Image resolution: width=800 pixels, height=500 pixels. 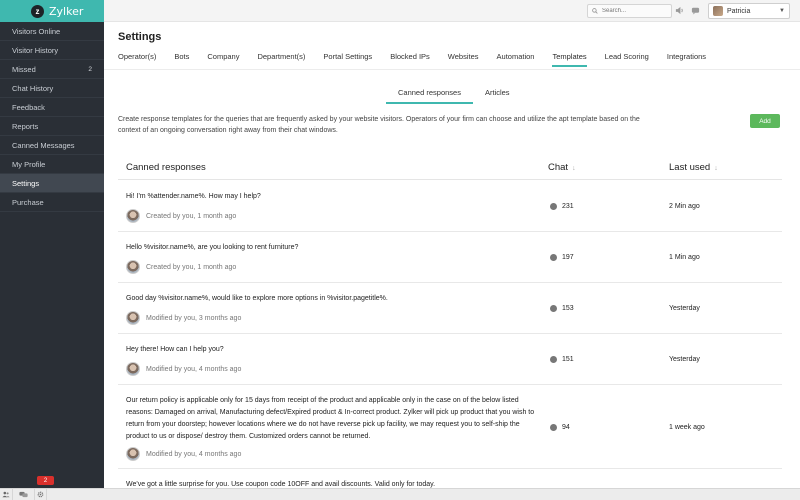 I want to click on sidebar-item-visitor-history: Visitor History, so click(x=52, y=50).